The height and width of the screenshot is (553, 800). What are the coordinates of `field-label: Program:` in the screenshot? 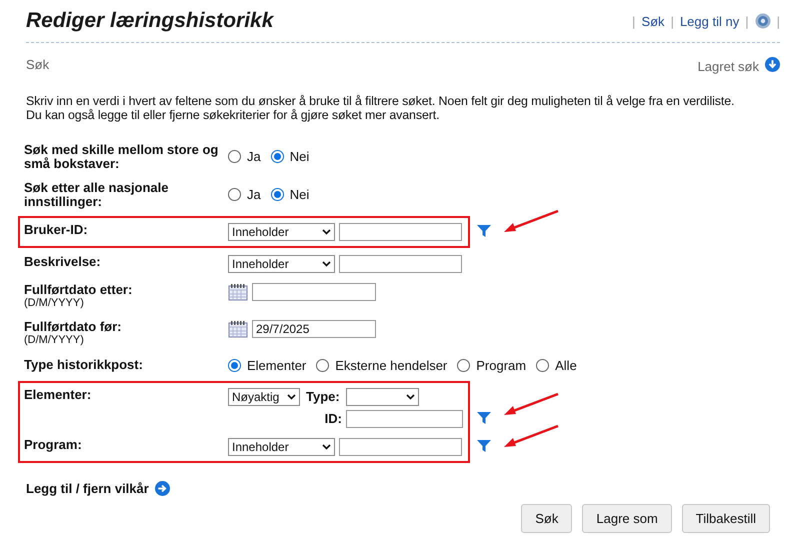 It's located at (53, 445).